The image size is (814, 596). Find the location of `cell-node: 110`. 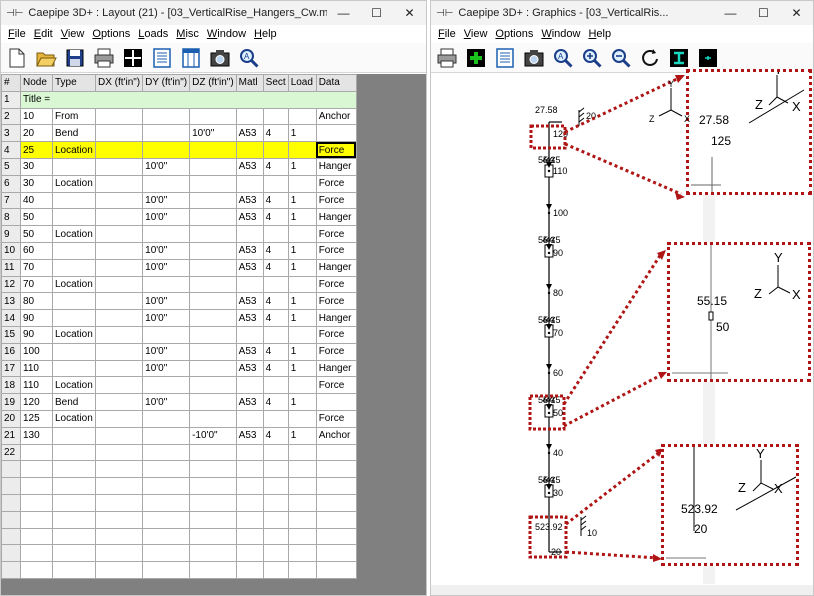

cell-node: 110 is located at coordinates (36, 385).